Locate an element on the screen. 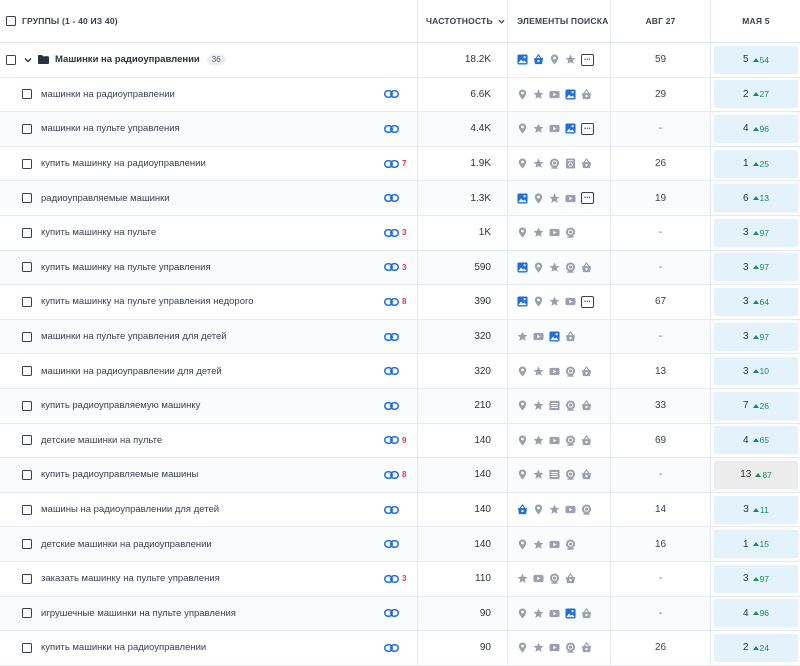 The height and width of the screenshot is (666, 800). rank-box: 13 87 is located at coordinates (756, 474).